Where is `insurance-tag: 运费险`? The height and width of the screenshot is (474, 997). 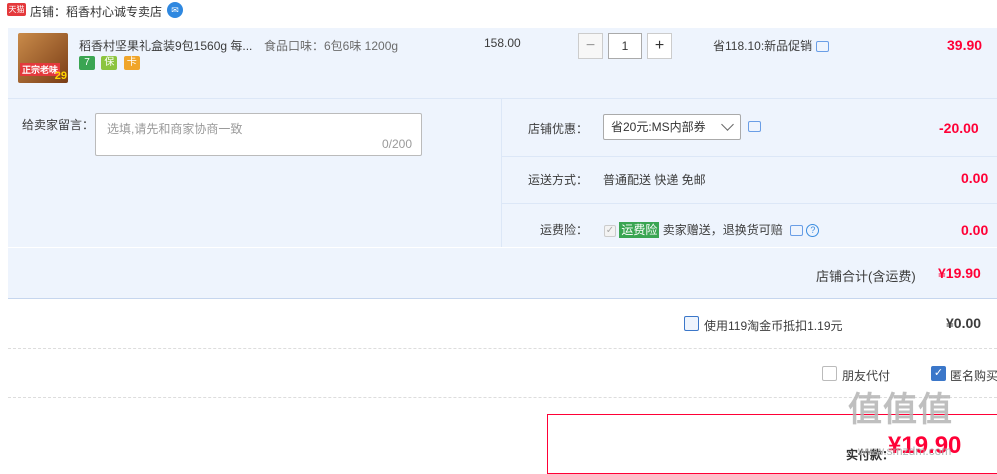 insurance-tag: 运费险 is located at coordinates (639, 230).